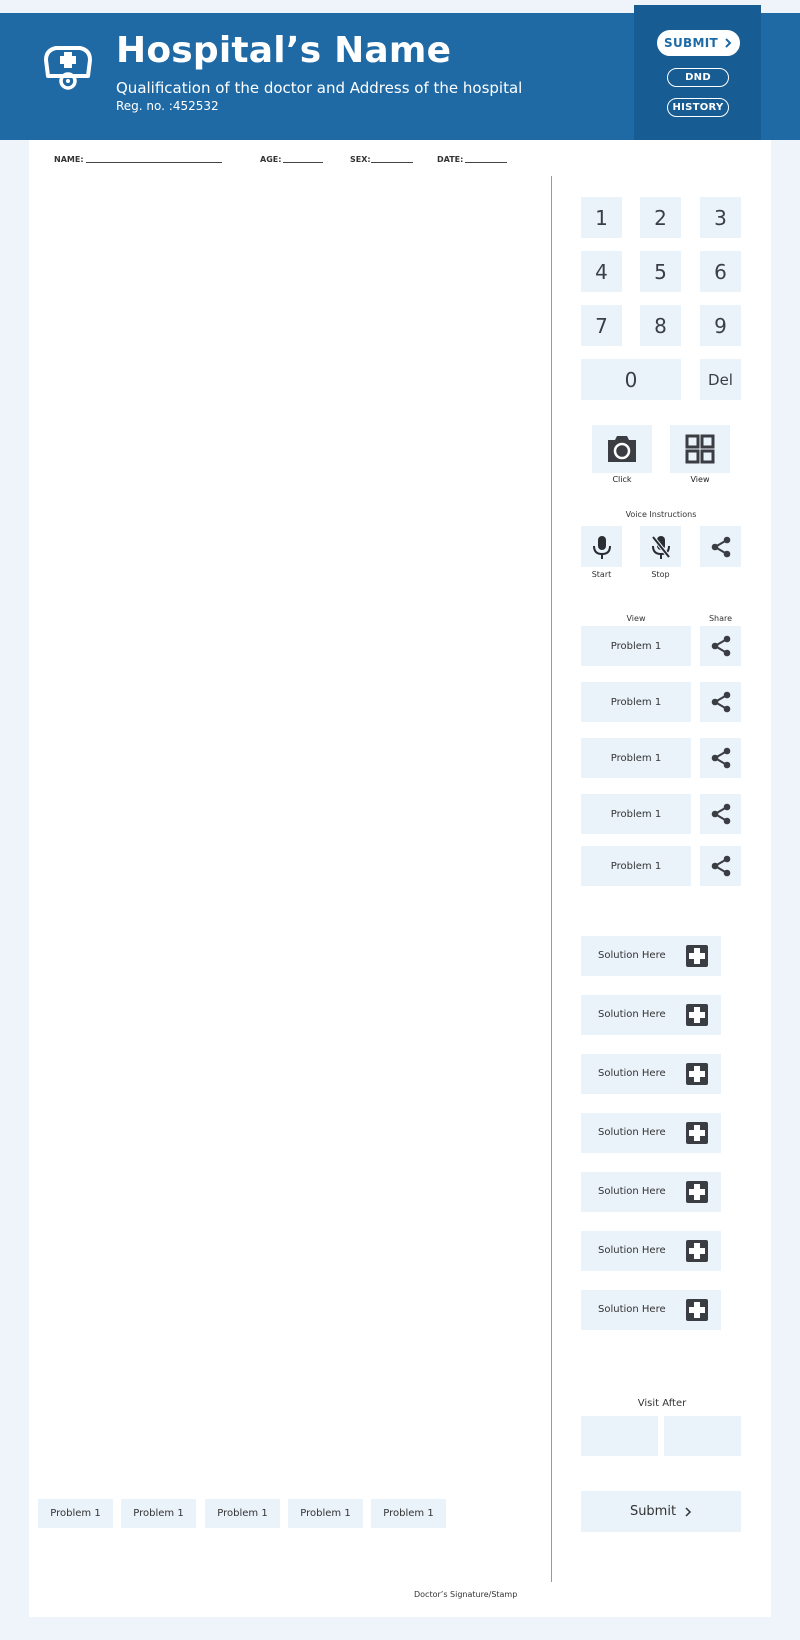 The width and height of the screenshot is (800, 1640). Describe the element at coordinates (69, 159) in the screenshot. I see `name-label: NAME:` at that location.